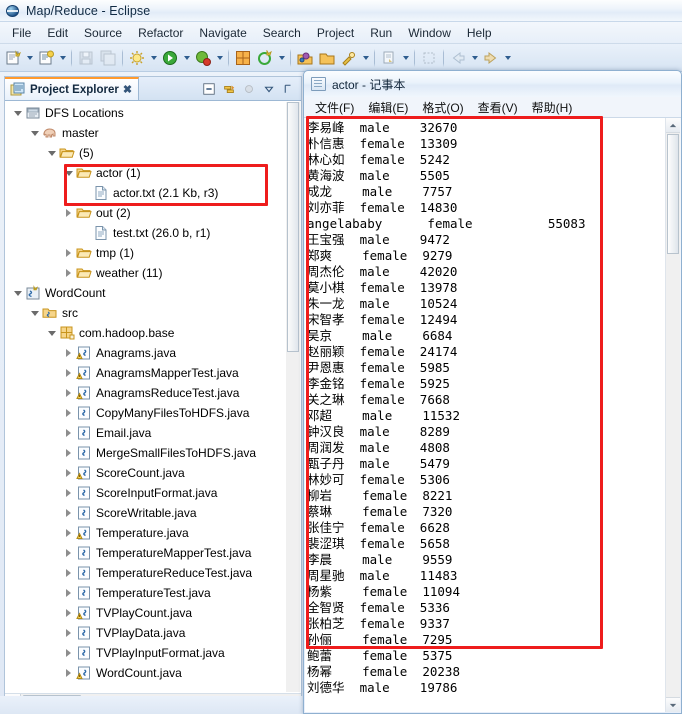 This screenshot has height=714, width=682. What do you see at coordinates (153, 573) in the screenshot?
I see `tree-item: TemperatureReduceTest.java` at bounding box center [153, 573].